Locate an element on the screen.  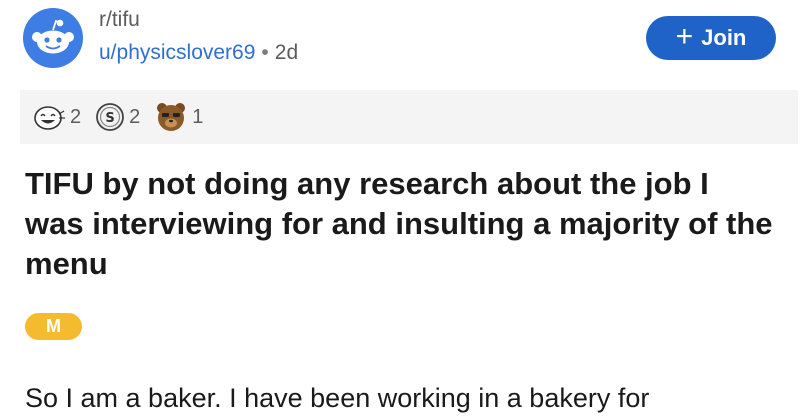
award-bear: 1 is located at coordinates (178, 117).